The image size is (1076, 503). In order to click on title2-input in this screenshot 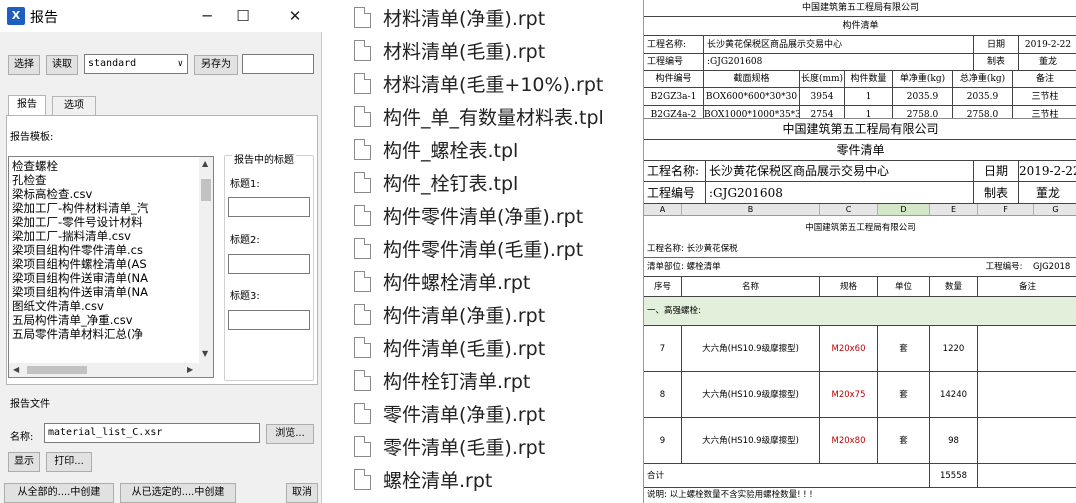, I will do `click(269, 264)`.